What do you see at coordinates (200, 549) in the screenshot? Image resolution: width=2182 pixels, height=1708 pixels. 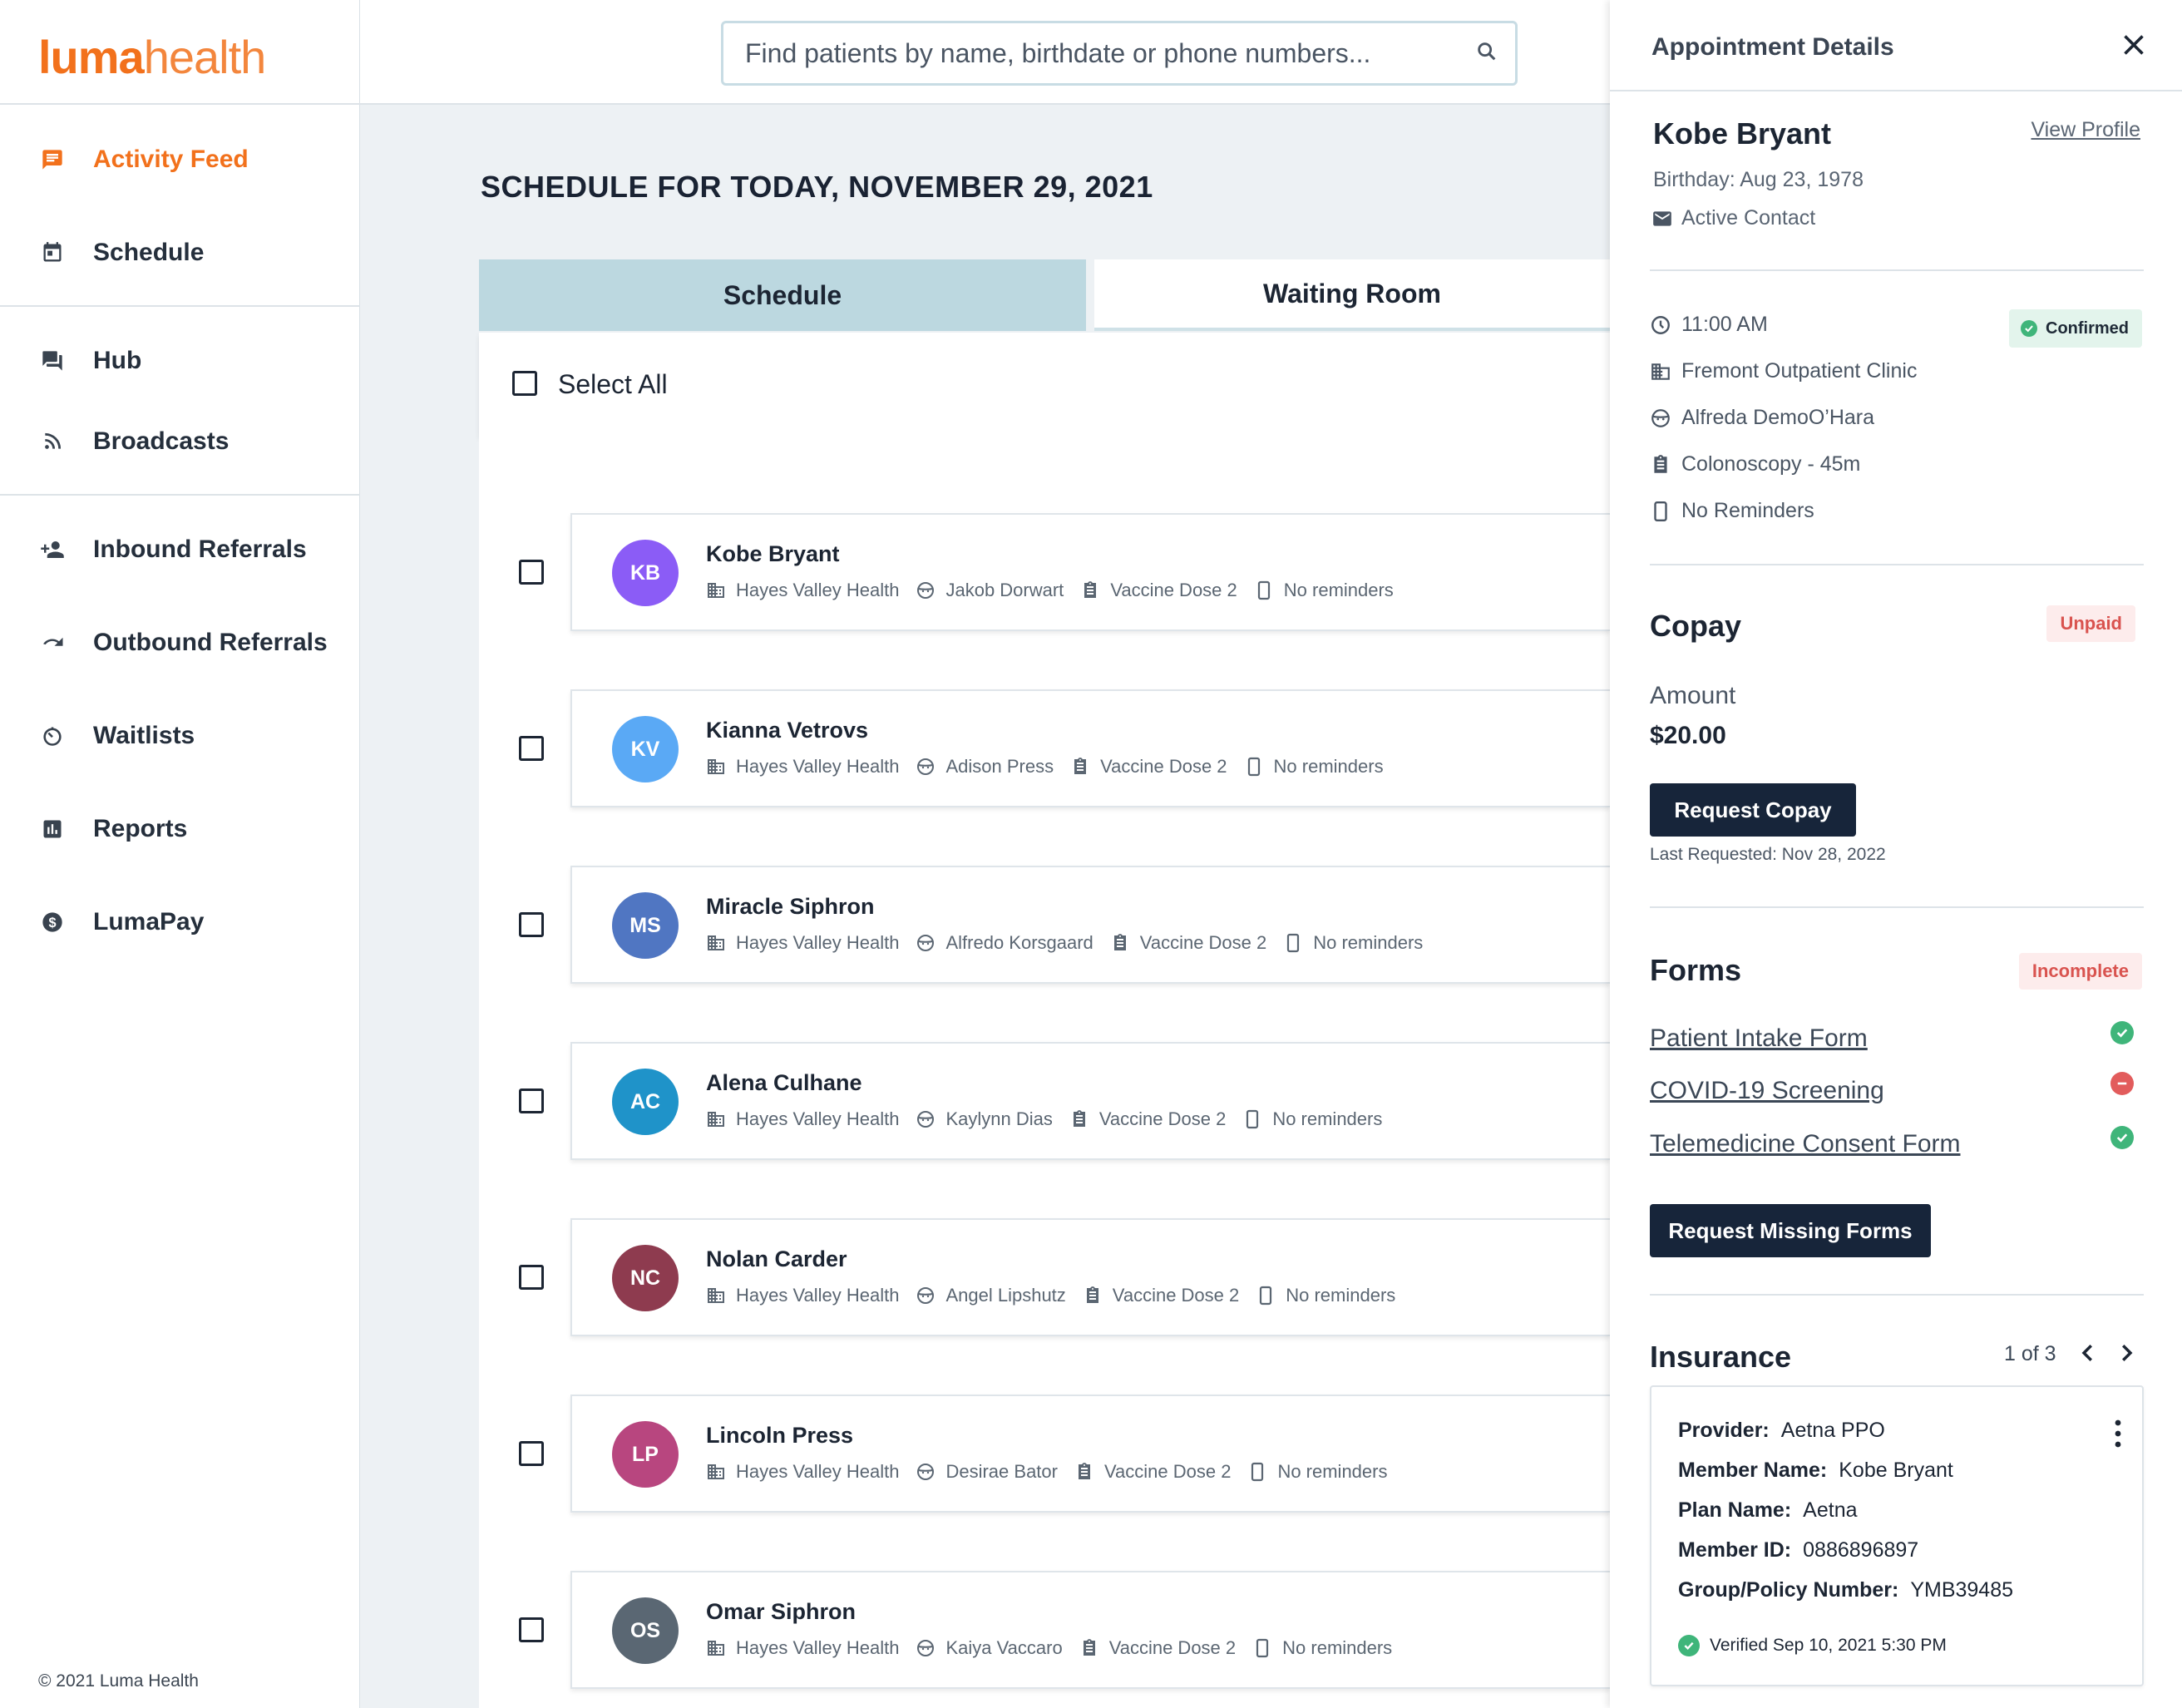 I see `sidebar-item-label: Inbound Referrals` at bounding box center [200, 549].